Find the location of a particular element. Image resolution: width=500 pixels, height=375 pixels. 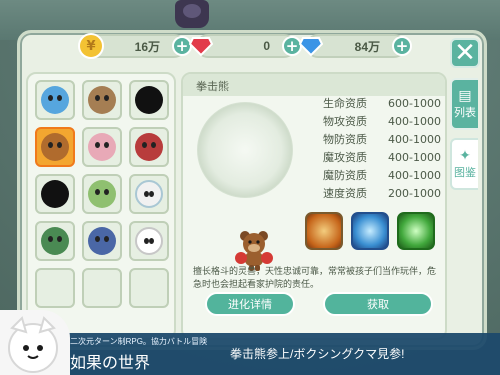

banner-tagline: 二次元ターン制RPG。協力バトル冒険 is located at coordinates (139, 341).